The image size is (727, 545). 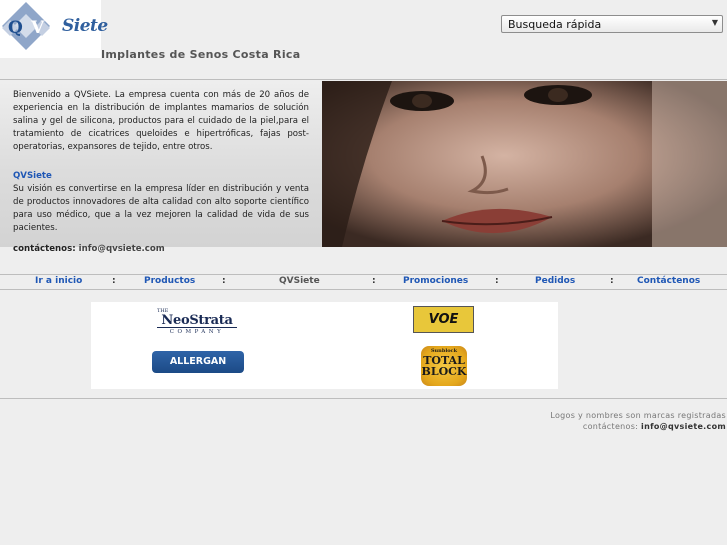 What do you see at coordinates (363, 289) in the screenshot?
I see `nav-bottom-divider` at bounding box center [363, 289].